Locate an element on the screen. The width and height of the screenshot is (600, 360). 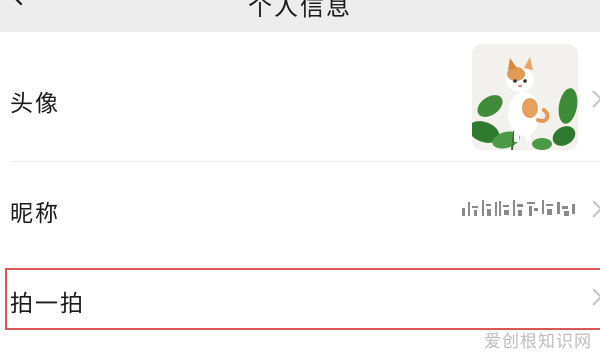
avatar-label: 头像 is located at coordinates (35, 104).